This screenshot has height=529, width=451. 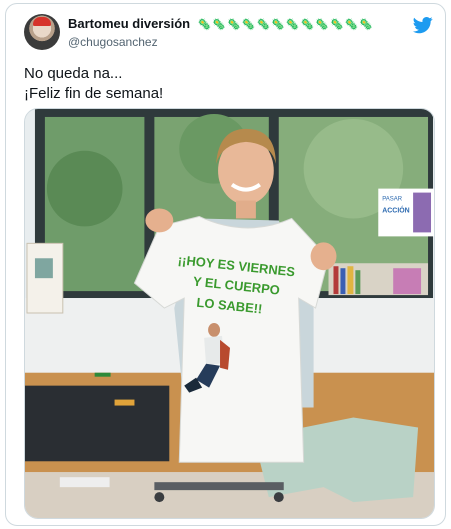 I want to click on display-name: Bartomeu diversión, so click(x=129, y=23).